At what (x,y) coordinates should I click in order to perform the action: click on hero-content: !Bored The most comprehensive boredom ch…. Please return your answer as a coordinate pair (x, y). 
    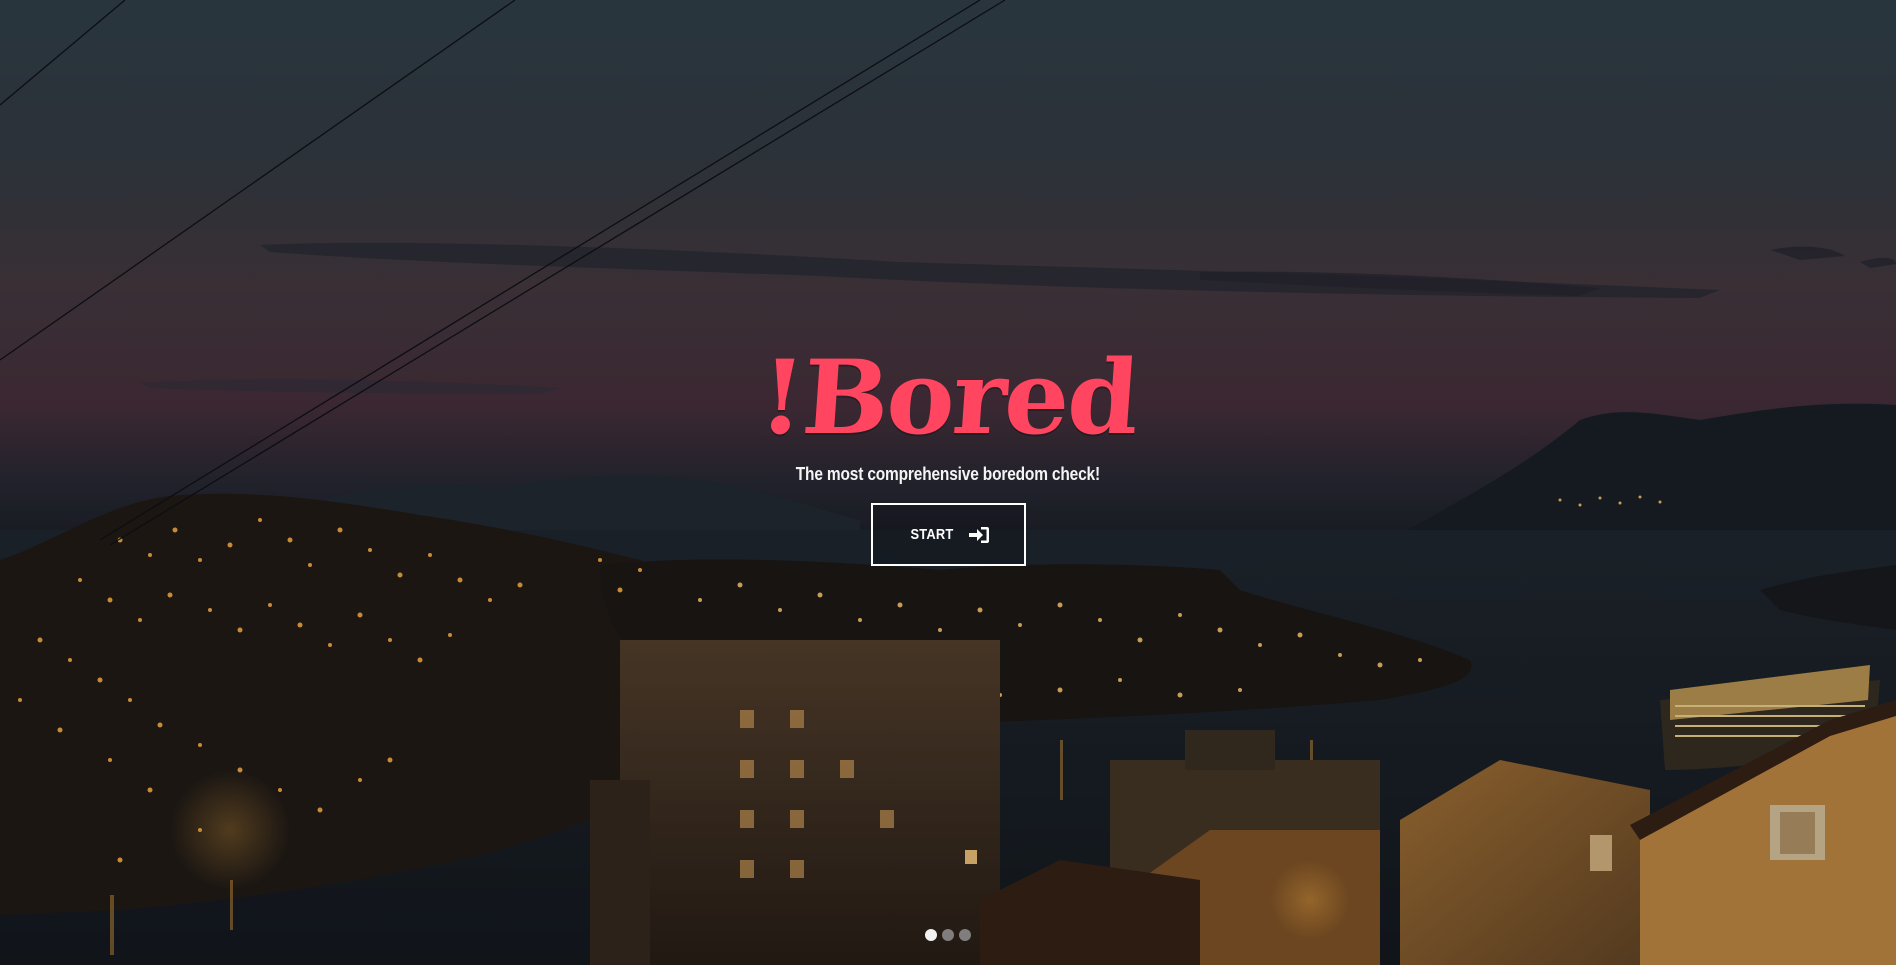
    Looking at the image, I should click on (948, 452).